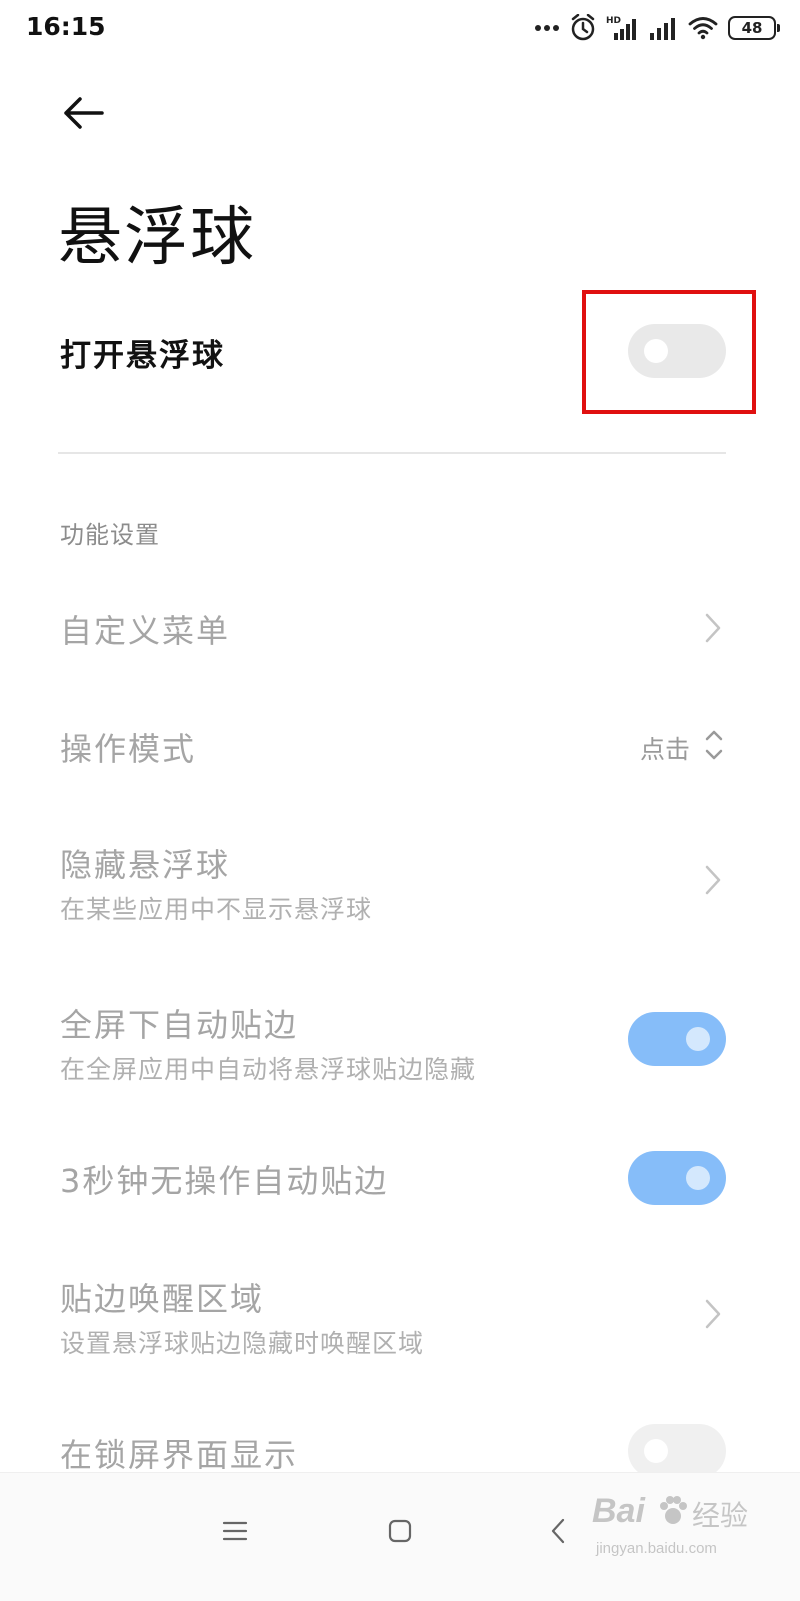 This screenshot has height=1601, width=800. I want to click on status-time: 16:15, so click(66, 26).